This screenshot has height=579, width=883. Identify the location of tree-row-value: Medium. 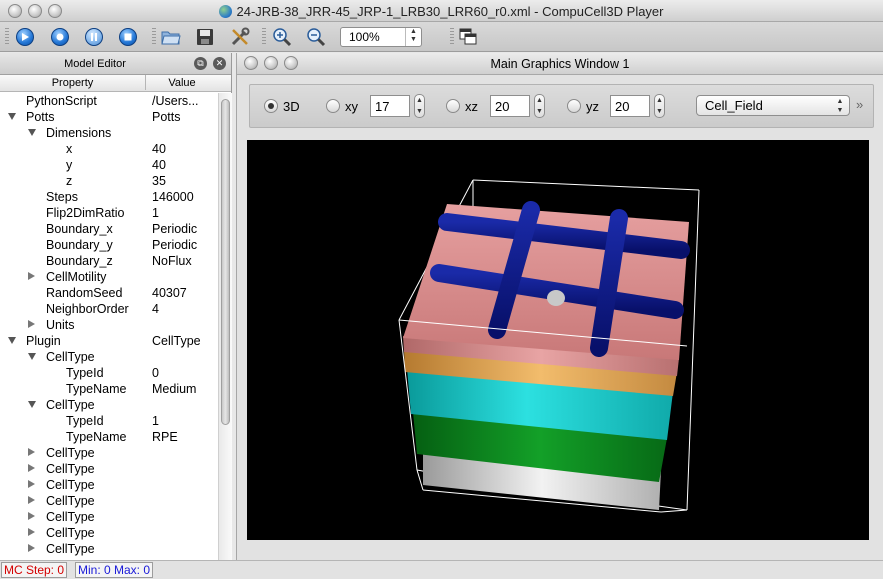
(174, 389).